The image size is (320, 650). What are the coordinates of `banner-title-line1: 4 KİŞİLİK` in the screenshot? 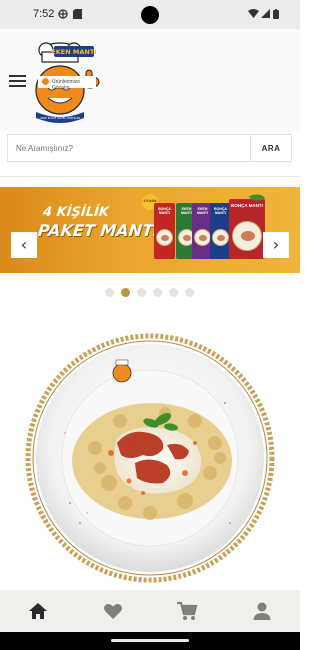 It's located at (76, 212).